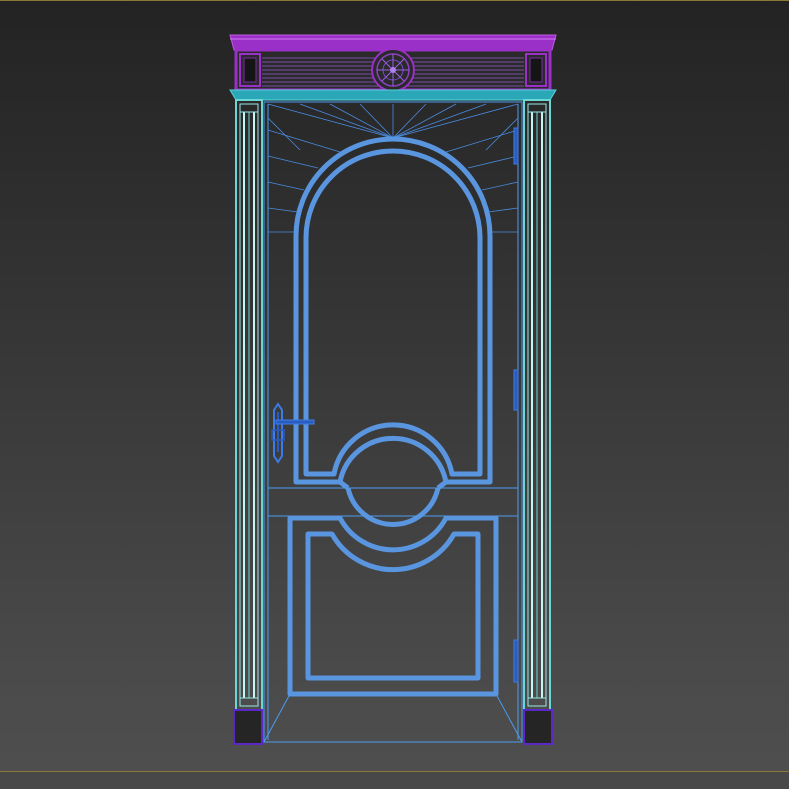 The width and height of the screenshot is (789, 789). Describe the element at coordinates (393, 606) in the screenshot. I see `lower-panel` at that location.